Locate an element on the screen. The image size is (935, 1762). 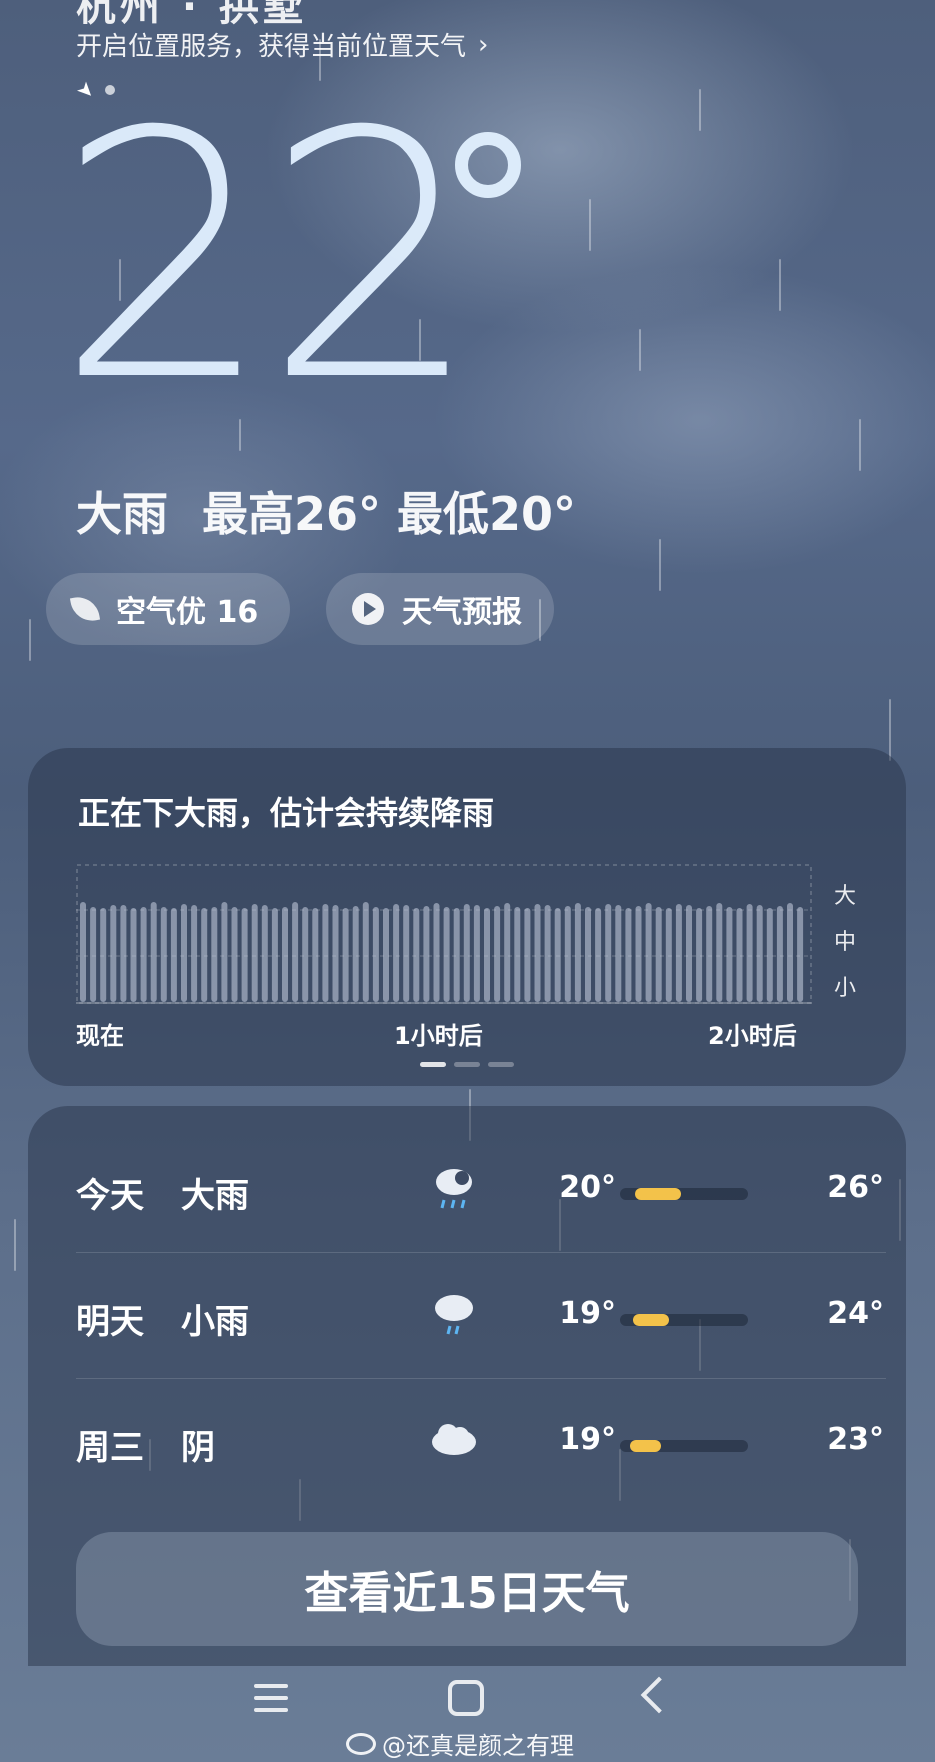
time-2h: 2小时后 is located at coordinates (752, 1036).